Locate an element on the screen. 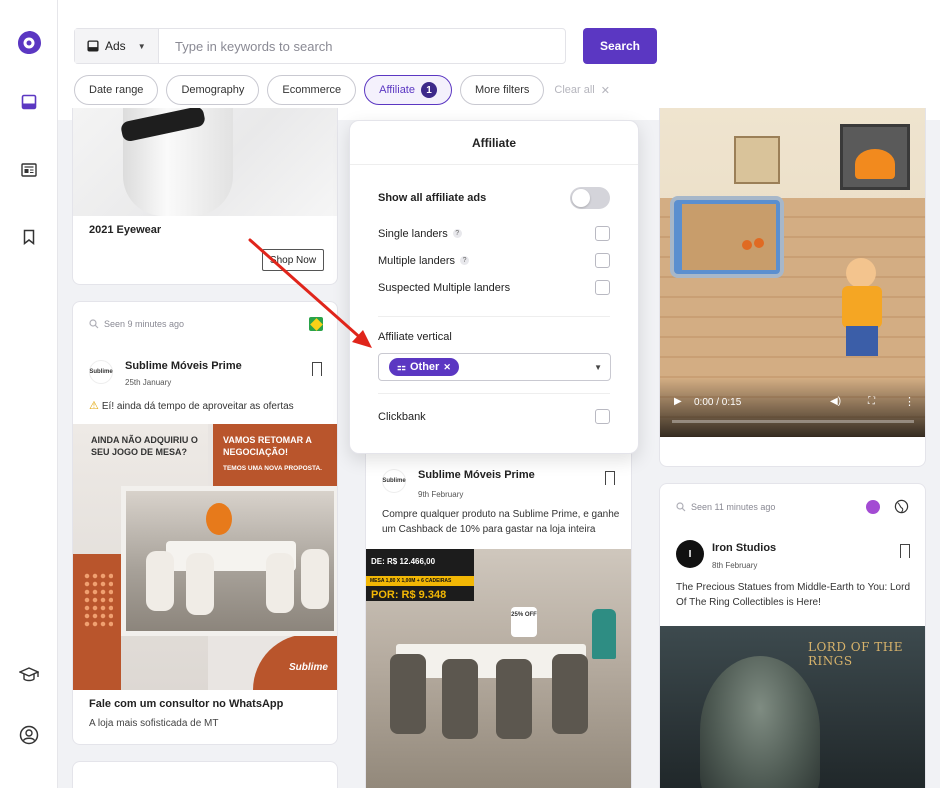 The width and height of the screenshot is (940, 788). show-all-toggle is located at coordinates (590, 198).